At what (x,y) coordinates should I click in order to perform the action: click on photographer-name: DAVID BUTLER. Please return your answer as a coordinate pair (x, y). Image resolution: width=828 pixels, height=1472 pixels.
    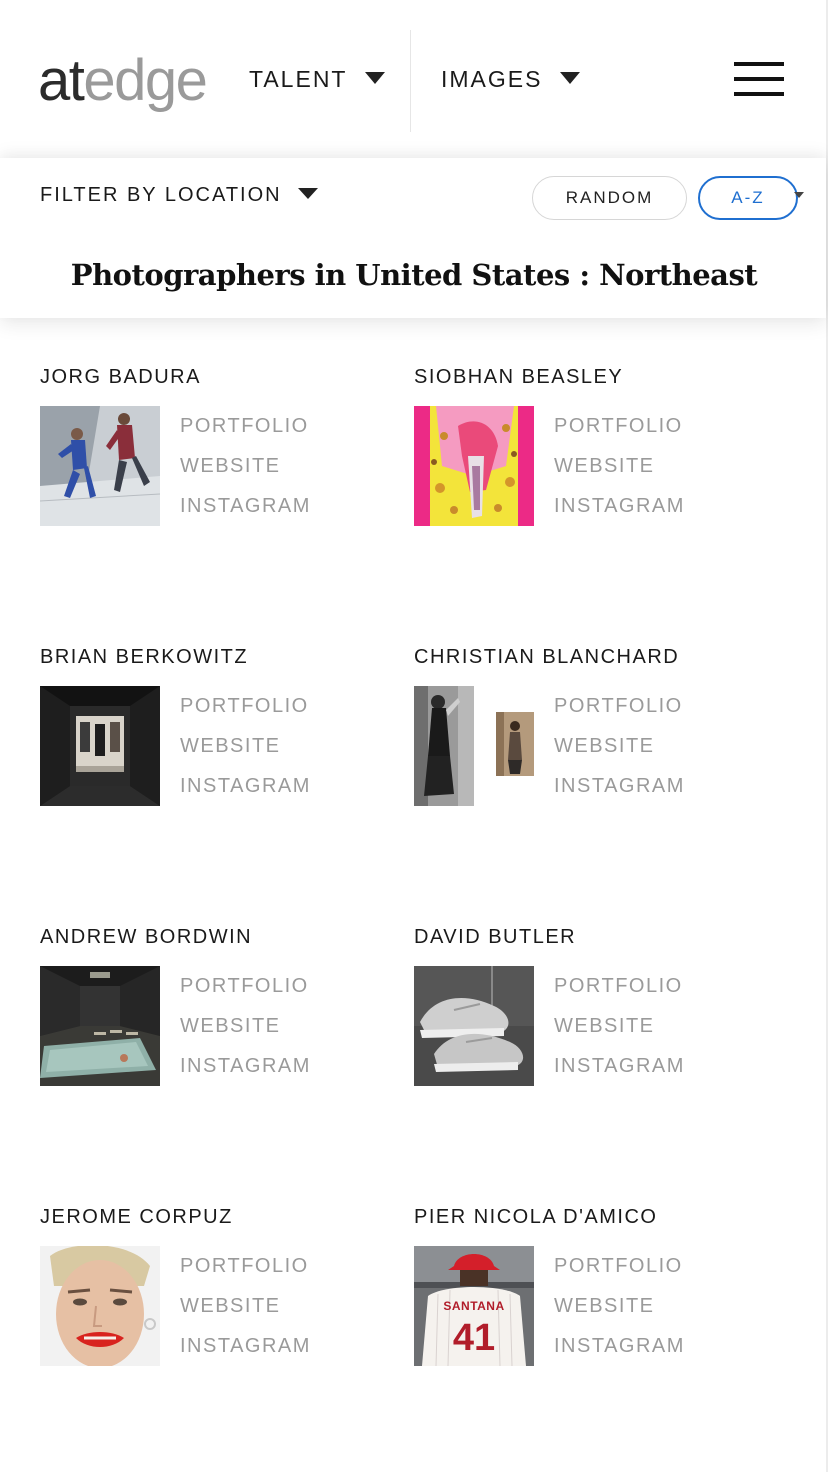
    Looking at the image, I should click on (495, 937).